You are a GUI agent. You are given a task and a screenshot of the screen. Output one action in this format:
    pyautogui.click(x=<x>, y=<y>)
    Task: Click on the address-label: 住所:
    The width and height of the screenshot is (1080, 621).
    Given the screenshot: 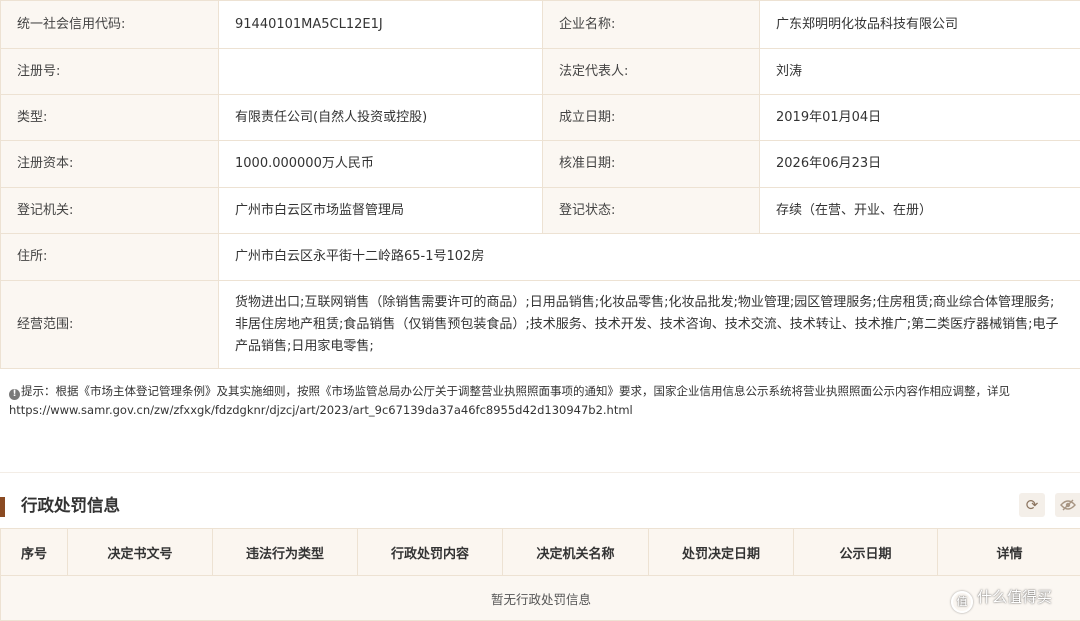 What is the action you would take?
    pyautogui.click(x=110, y=257)
    